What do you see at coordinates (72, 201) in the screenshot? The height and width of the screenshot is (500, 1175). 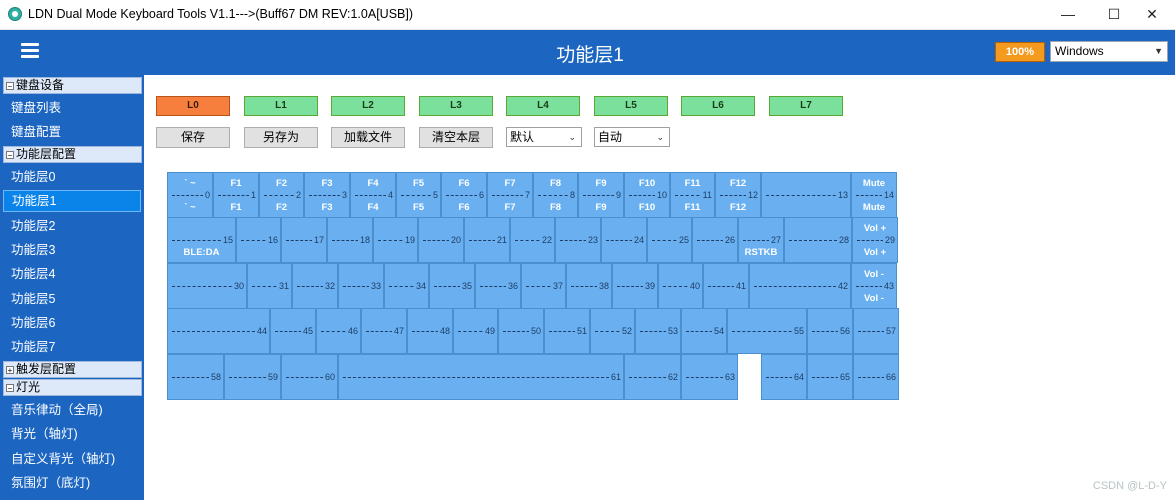 I see `sidebar-item: 功能层1` at bounding box center [72, 201].